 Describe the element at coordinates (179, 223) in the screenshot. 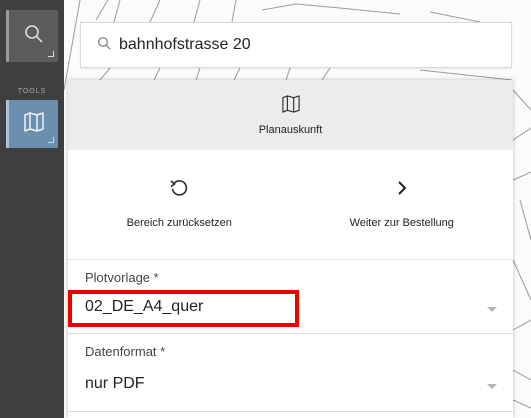

I see `reset-area-label: Bereich zurücksetzen` at that location.